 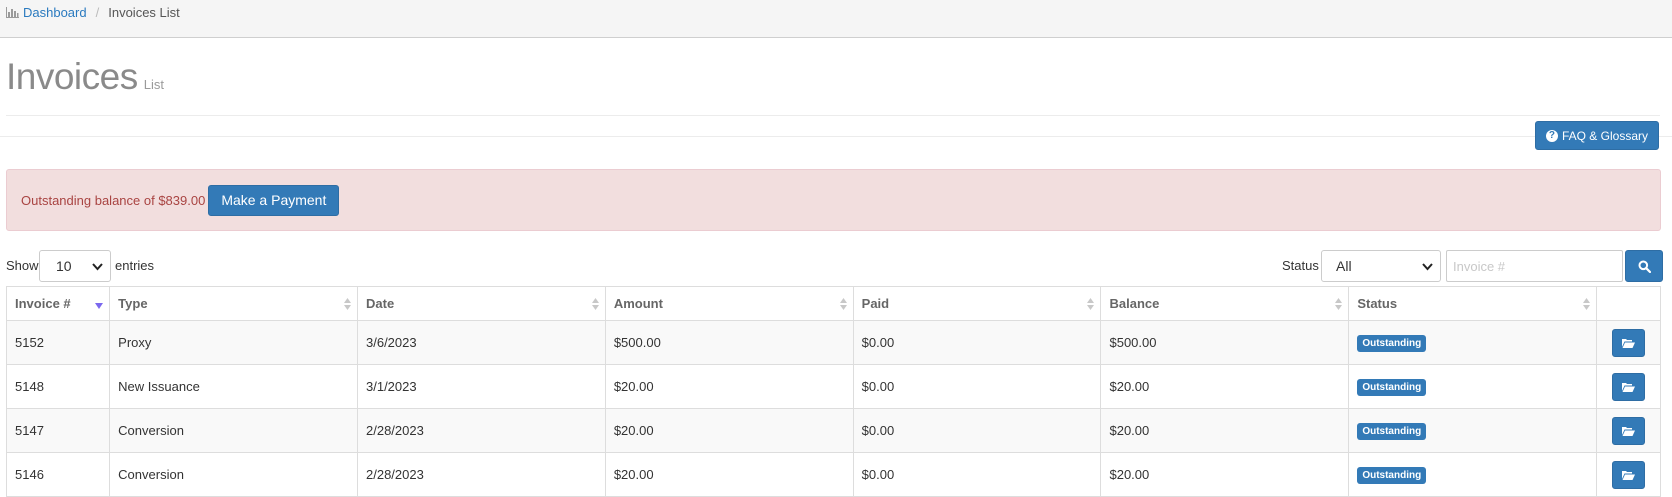 I want to click on make-payment-button: Make a Payment, so click(x=274, y=200).